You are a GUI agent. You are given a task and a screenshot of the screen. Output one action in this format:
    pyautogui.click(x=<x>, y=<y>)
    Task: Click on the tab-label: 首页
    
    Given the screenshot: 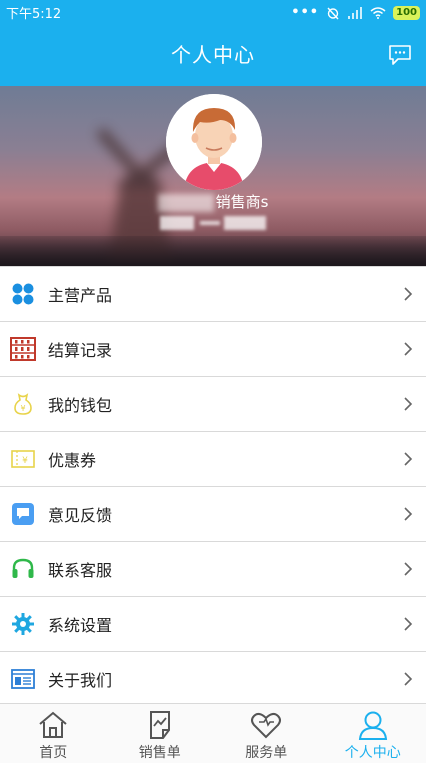 What is the action you would take?
    pyautogui.click(x=53, y=753)
    